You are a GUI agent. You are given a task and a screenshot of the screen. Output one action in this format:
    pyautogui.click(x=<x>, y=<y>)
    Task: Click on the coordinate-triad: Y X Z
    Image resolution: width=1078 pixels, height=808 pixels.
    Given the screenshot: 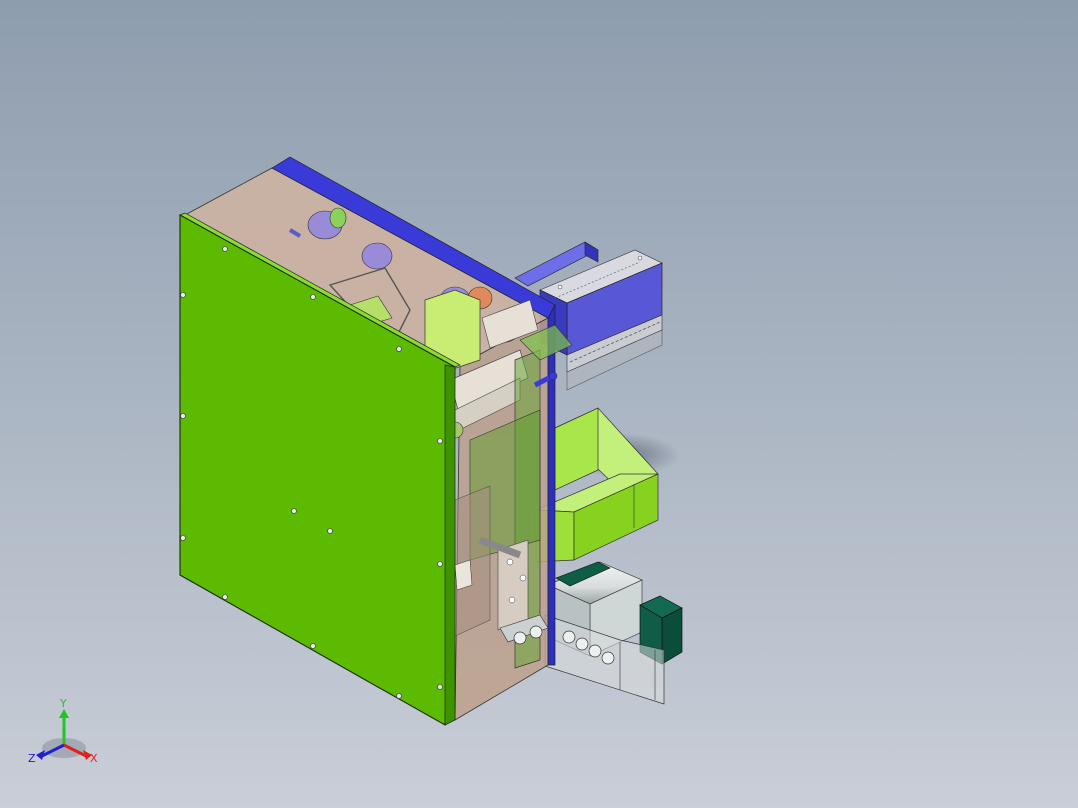 What is the action you would take?
    pyautogui.click(x=63, y=731)
    